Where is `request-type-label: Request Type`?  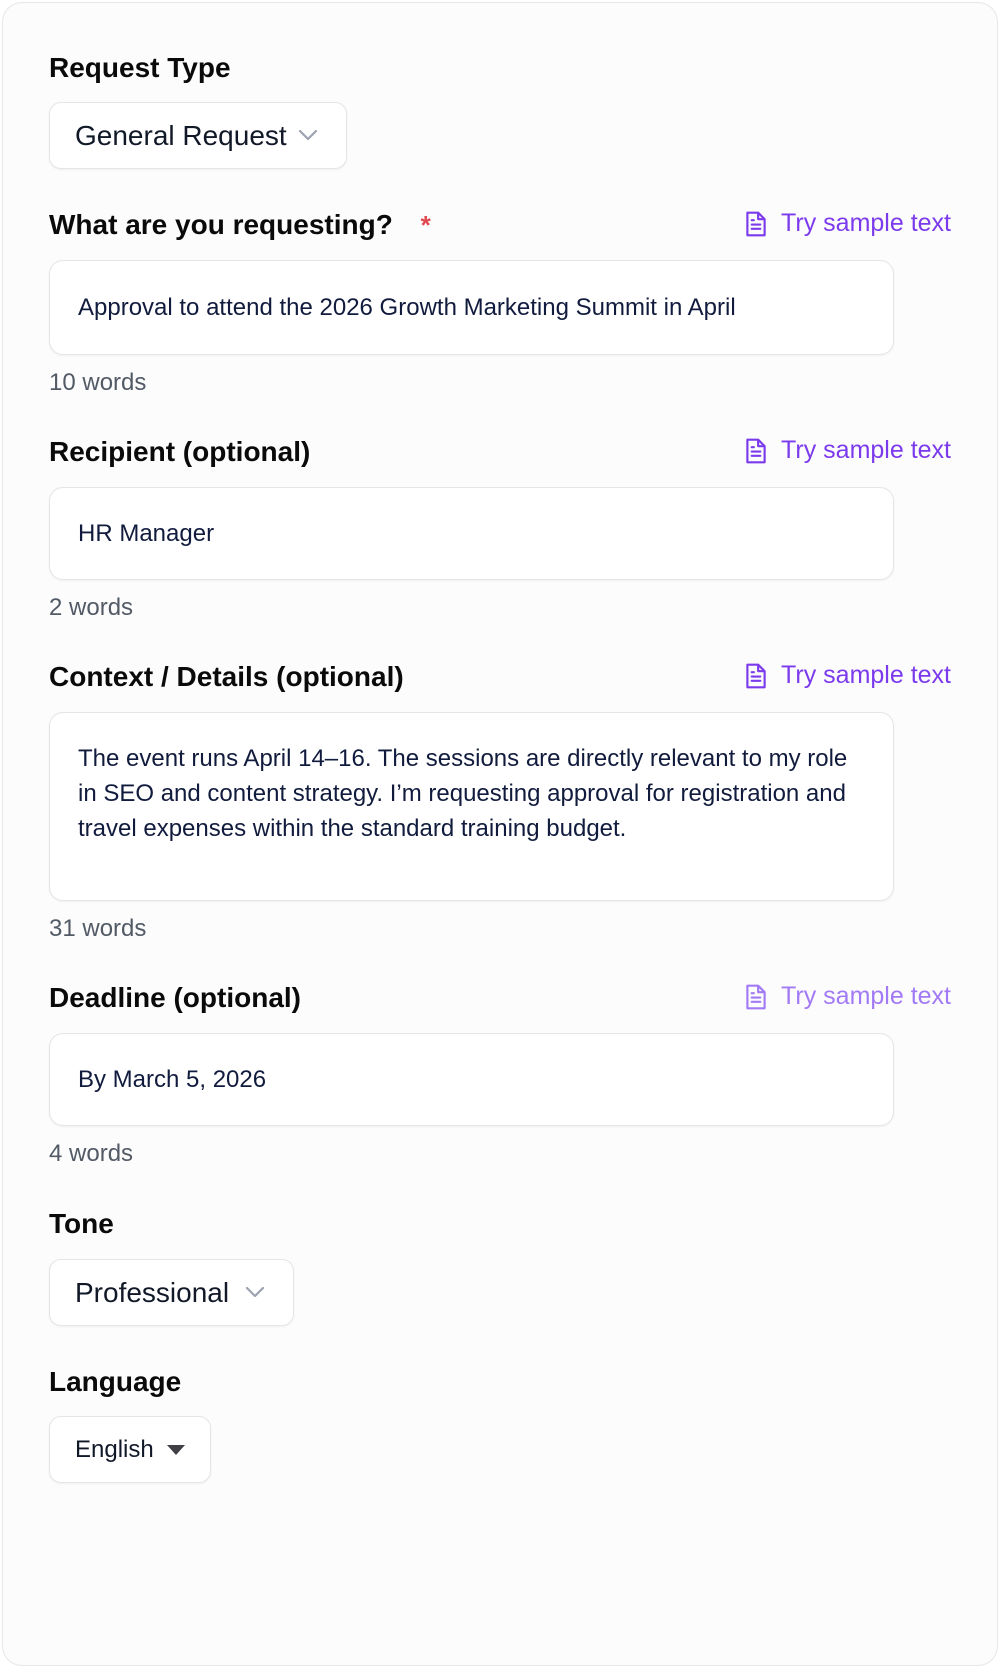
request-type-label: Request Type is located at coordinates (140, 67).